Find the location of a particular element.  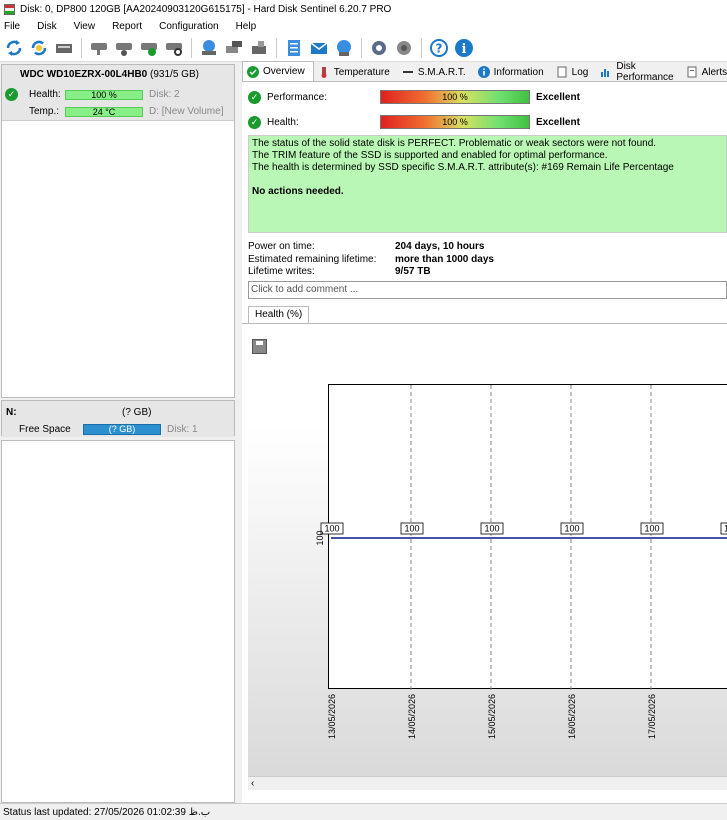

scroll-left-icon: ‹ is located at coordinates (252, 783).